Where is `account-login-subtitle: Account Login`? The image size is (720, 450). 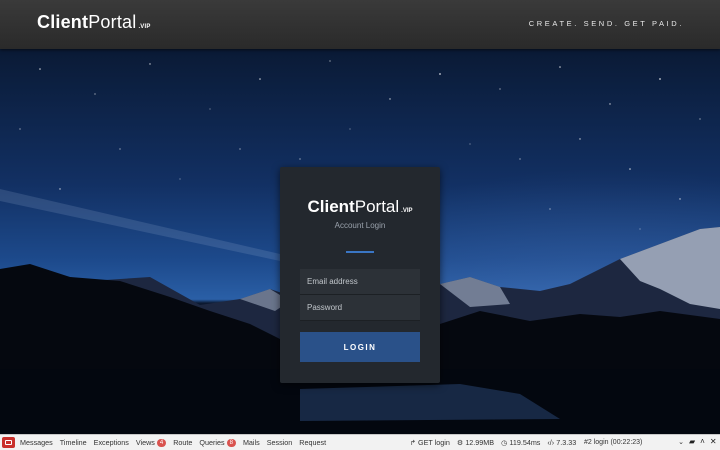 account-login-subtitle: Account Login is located at coordinates (360, 225).